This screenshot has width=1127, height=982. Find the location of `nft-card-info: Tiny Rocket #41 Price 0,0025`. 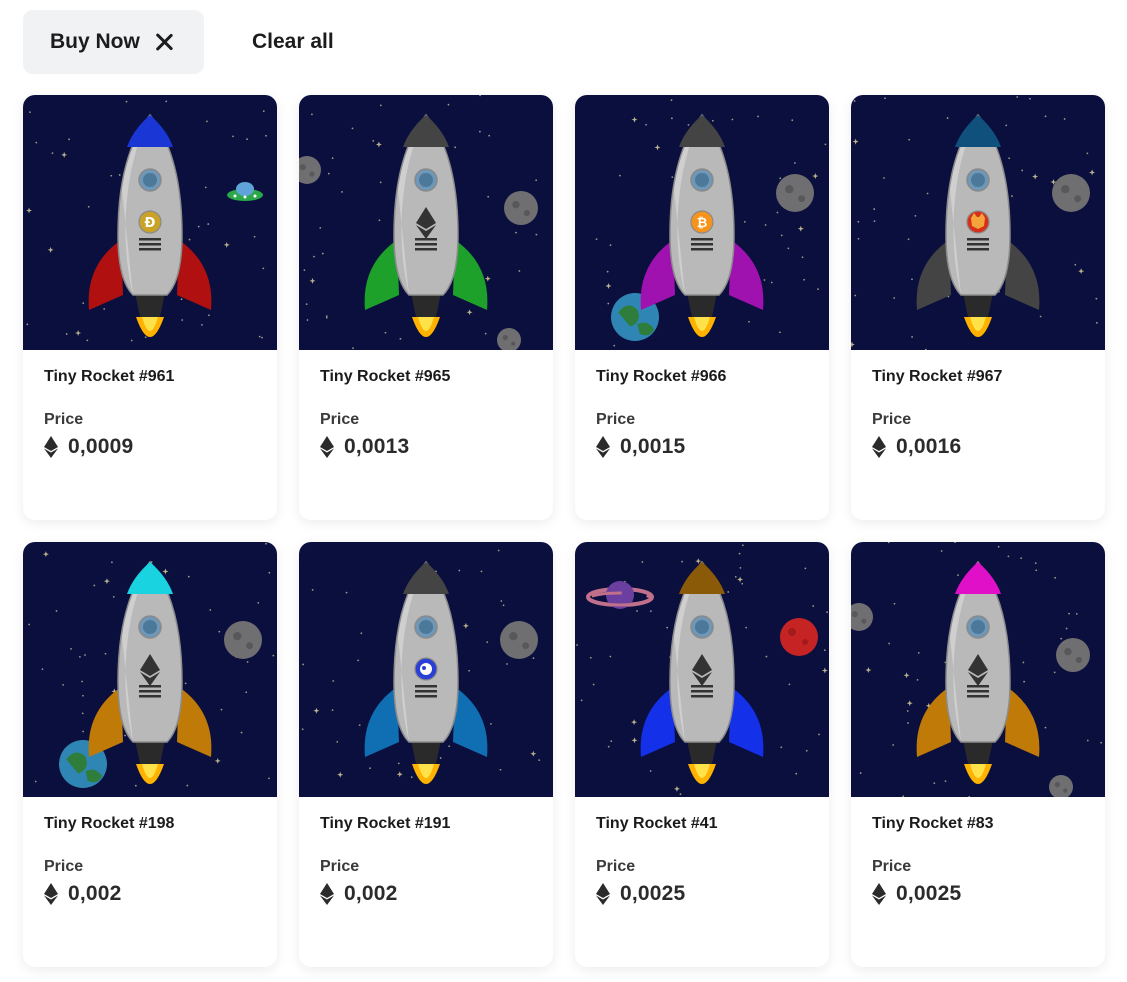

nft-card-info: Tiny Rocket #41 Price 0,0025 is located at coordinates (702, 851).